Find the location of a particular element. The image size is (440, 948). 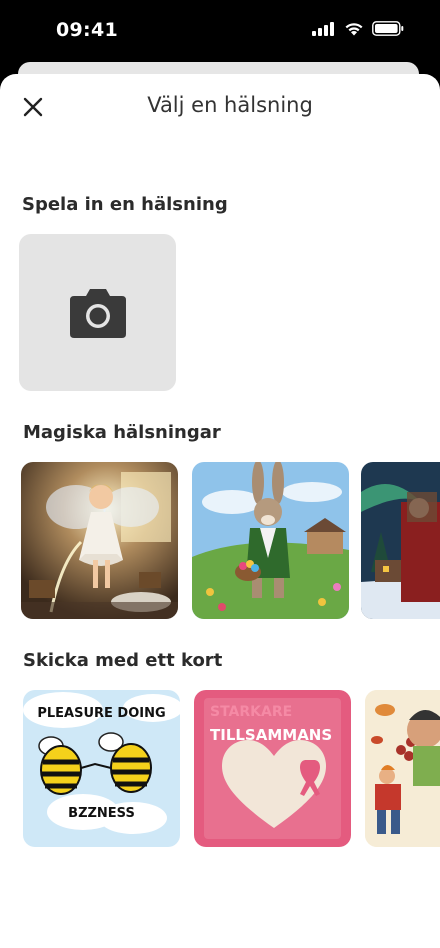

winter-illustration is located at coordinates (400, 540).